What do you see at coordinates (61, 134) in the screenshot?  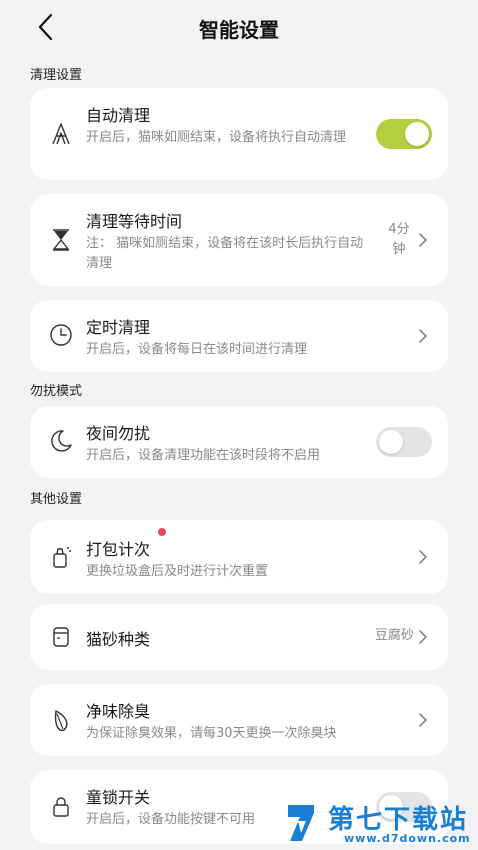 I see `auto-clean-icon` at bounding box center [61, 134].